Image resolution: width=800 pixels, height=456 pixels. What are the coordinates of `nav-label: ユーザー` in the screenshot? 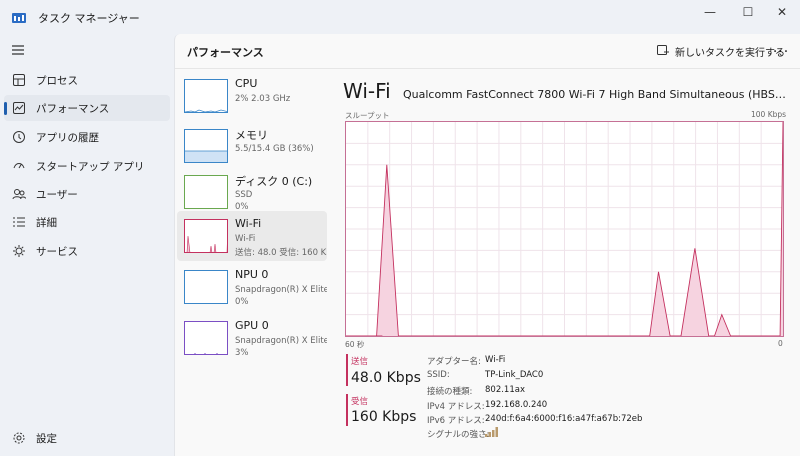 It's located at (57, 195).